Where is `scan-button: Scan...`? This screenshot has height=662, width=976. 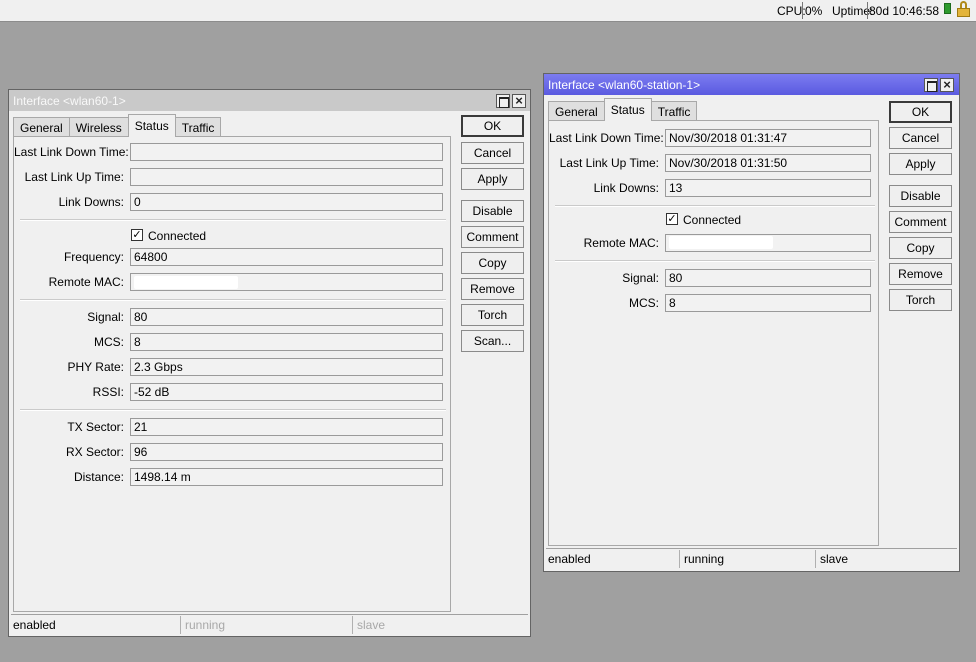 scan-button: Scan... is located at coordinates (492, 341).